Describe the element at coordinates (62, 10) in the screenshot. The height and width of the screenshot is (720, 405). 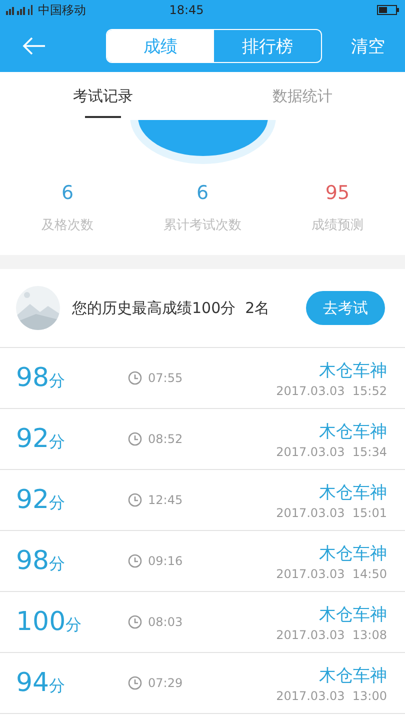
I see `carrier-name: 中国移动` at that location.